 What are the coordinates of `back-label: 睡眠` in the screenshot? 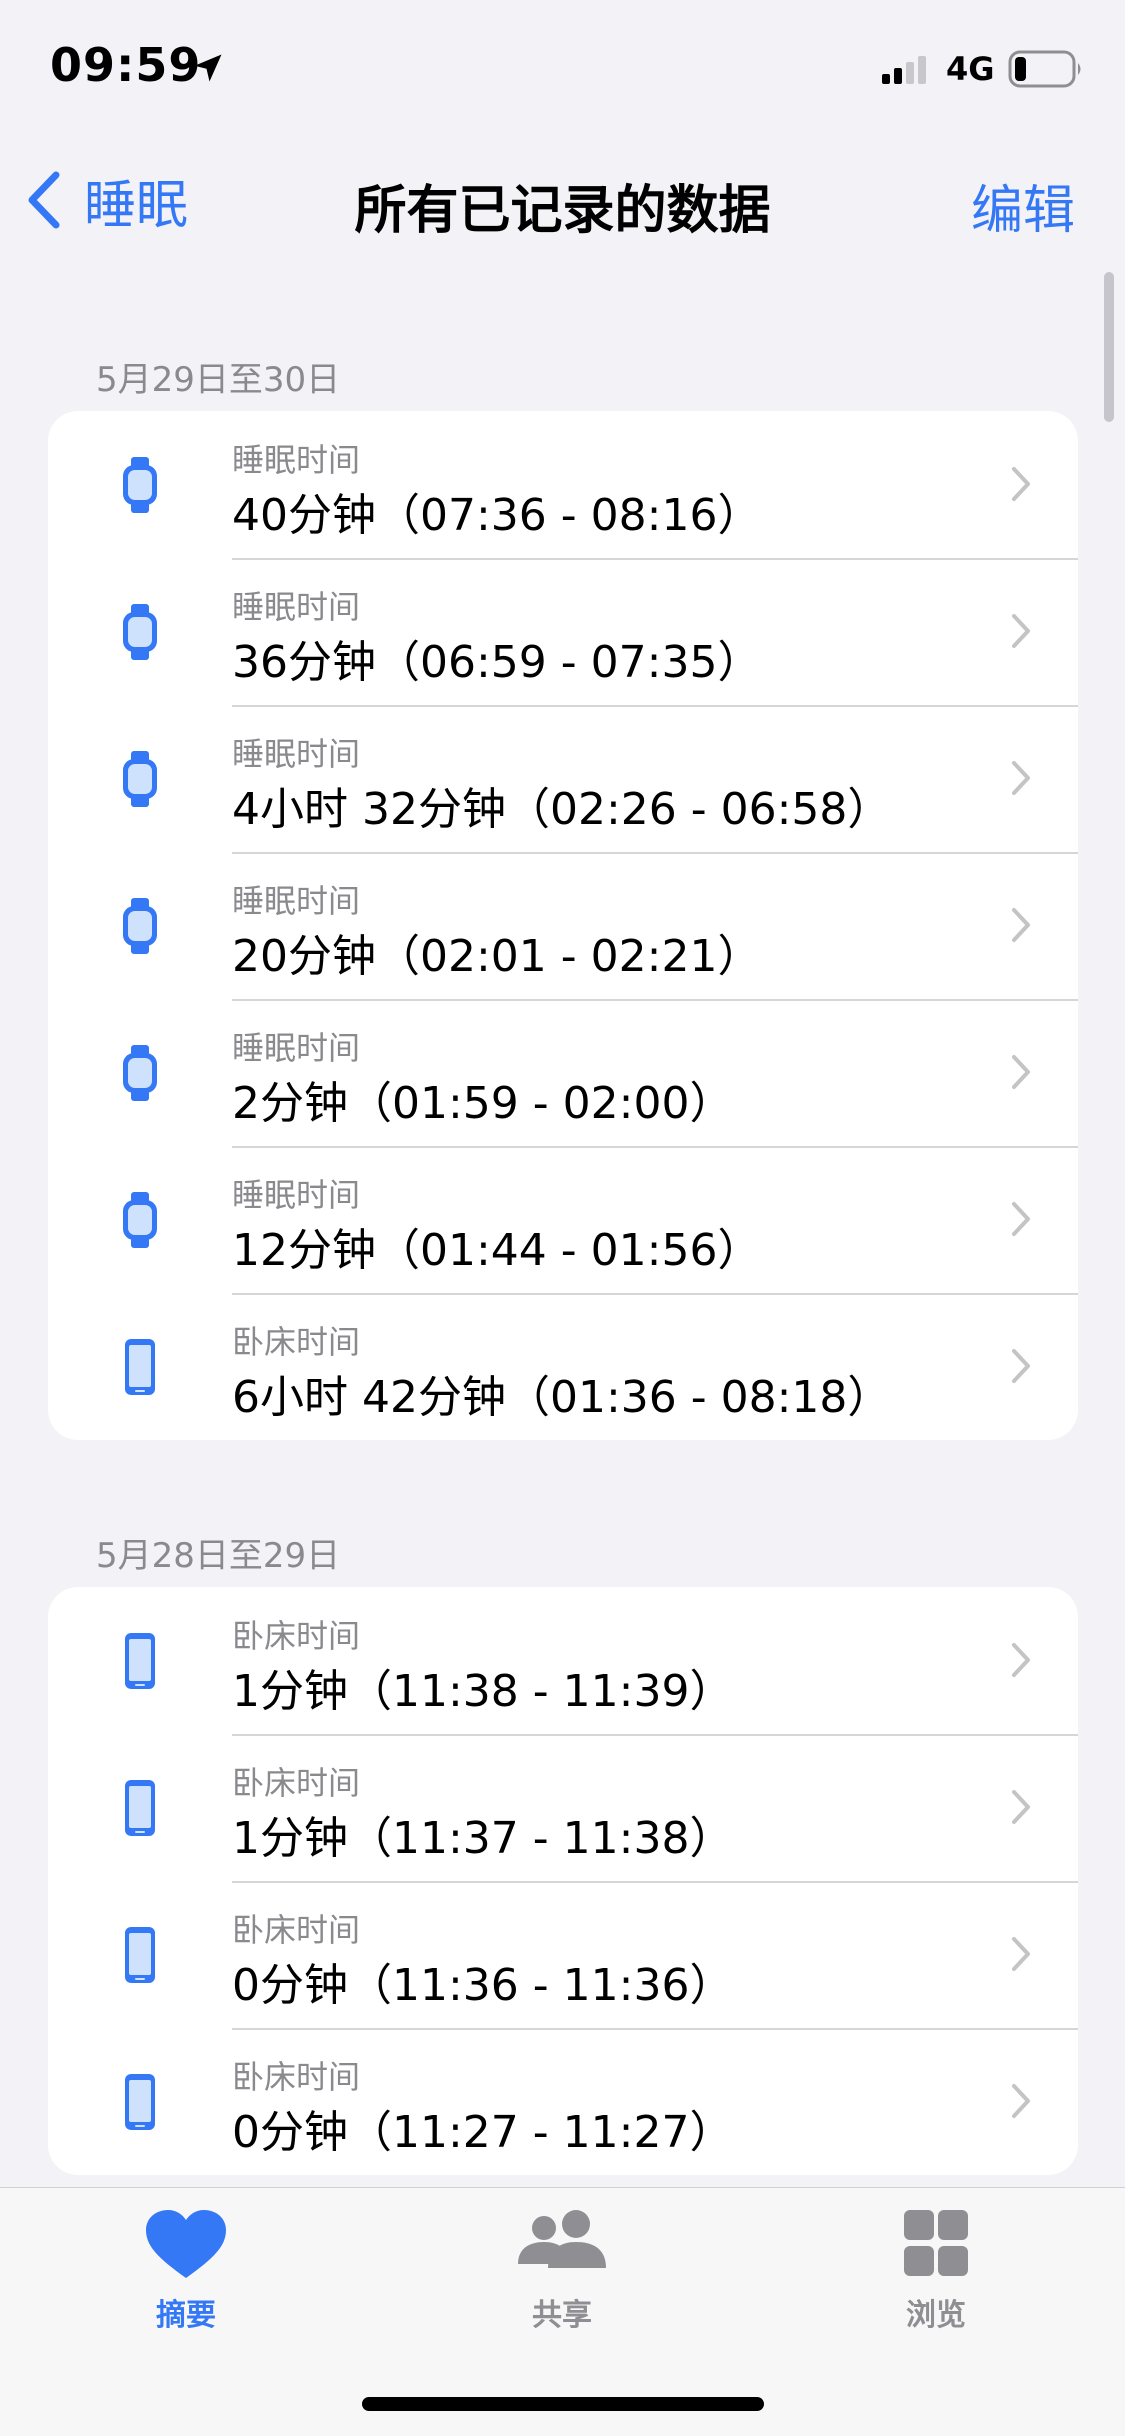 It's located at (136, 205).